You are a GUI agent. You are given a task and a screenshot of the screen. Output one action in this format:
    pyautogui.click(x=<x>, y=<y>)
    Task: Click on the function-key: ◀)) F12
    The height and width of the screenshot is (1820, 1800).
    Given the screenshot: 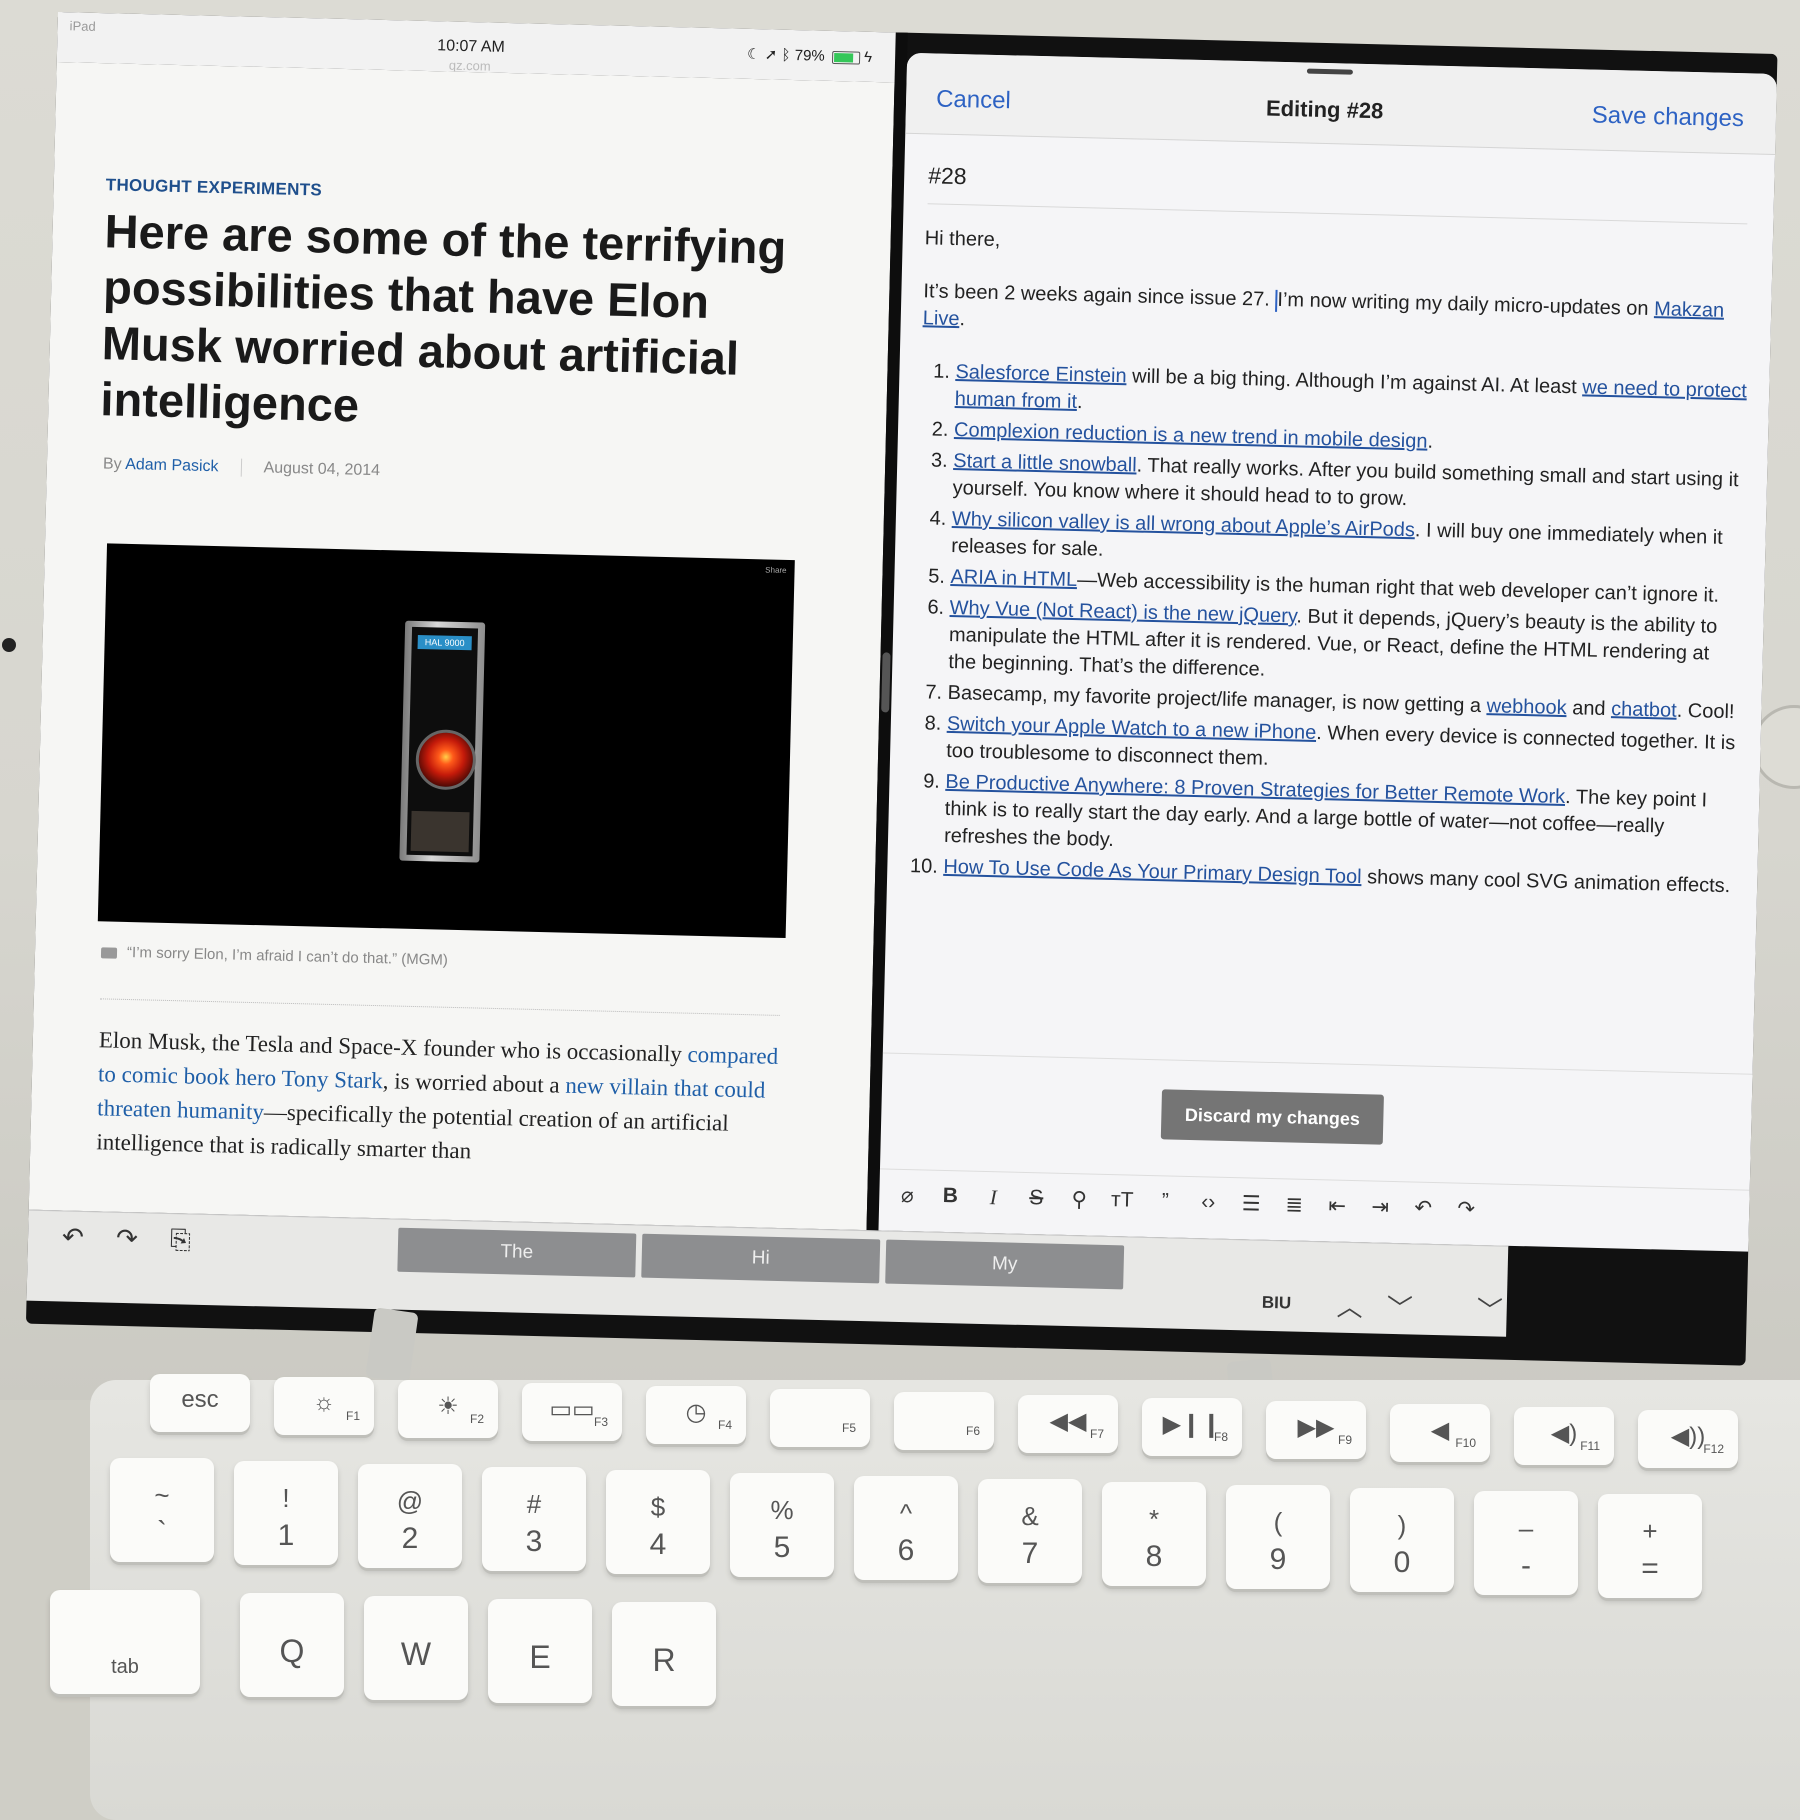 What is the action you would take?
    pyautogui.click(x=1688, y=1439)
    